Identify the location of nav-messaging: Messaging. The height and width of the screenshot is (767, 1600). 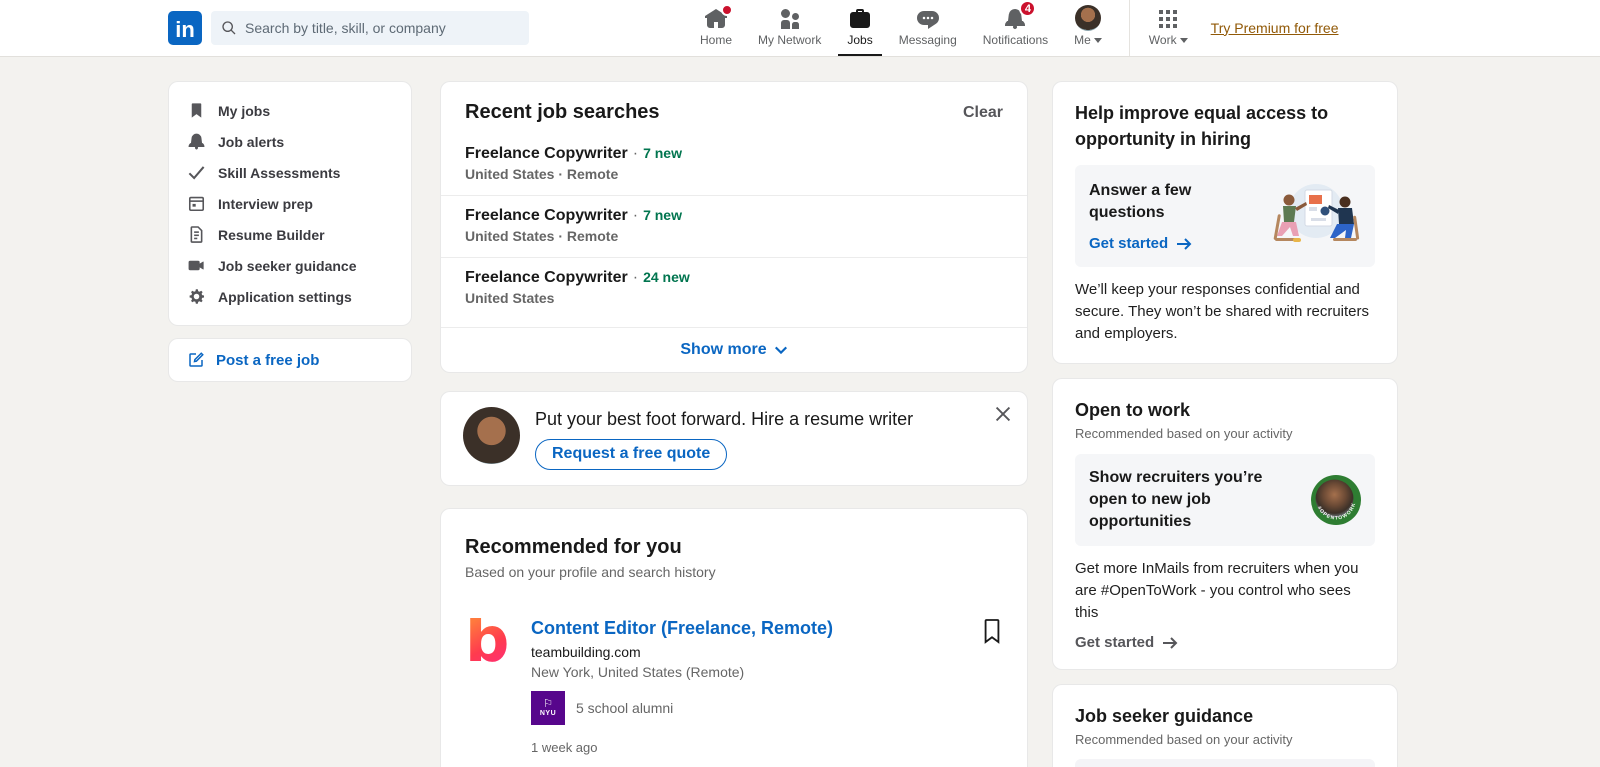
(928, 28).